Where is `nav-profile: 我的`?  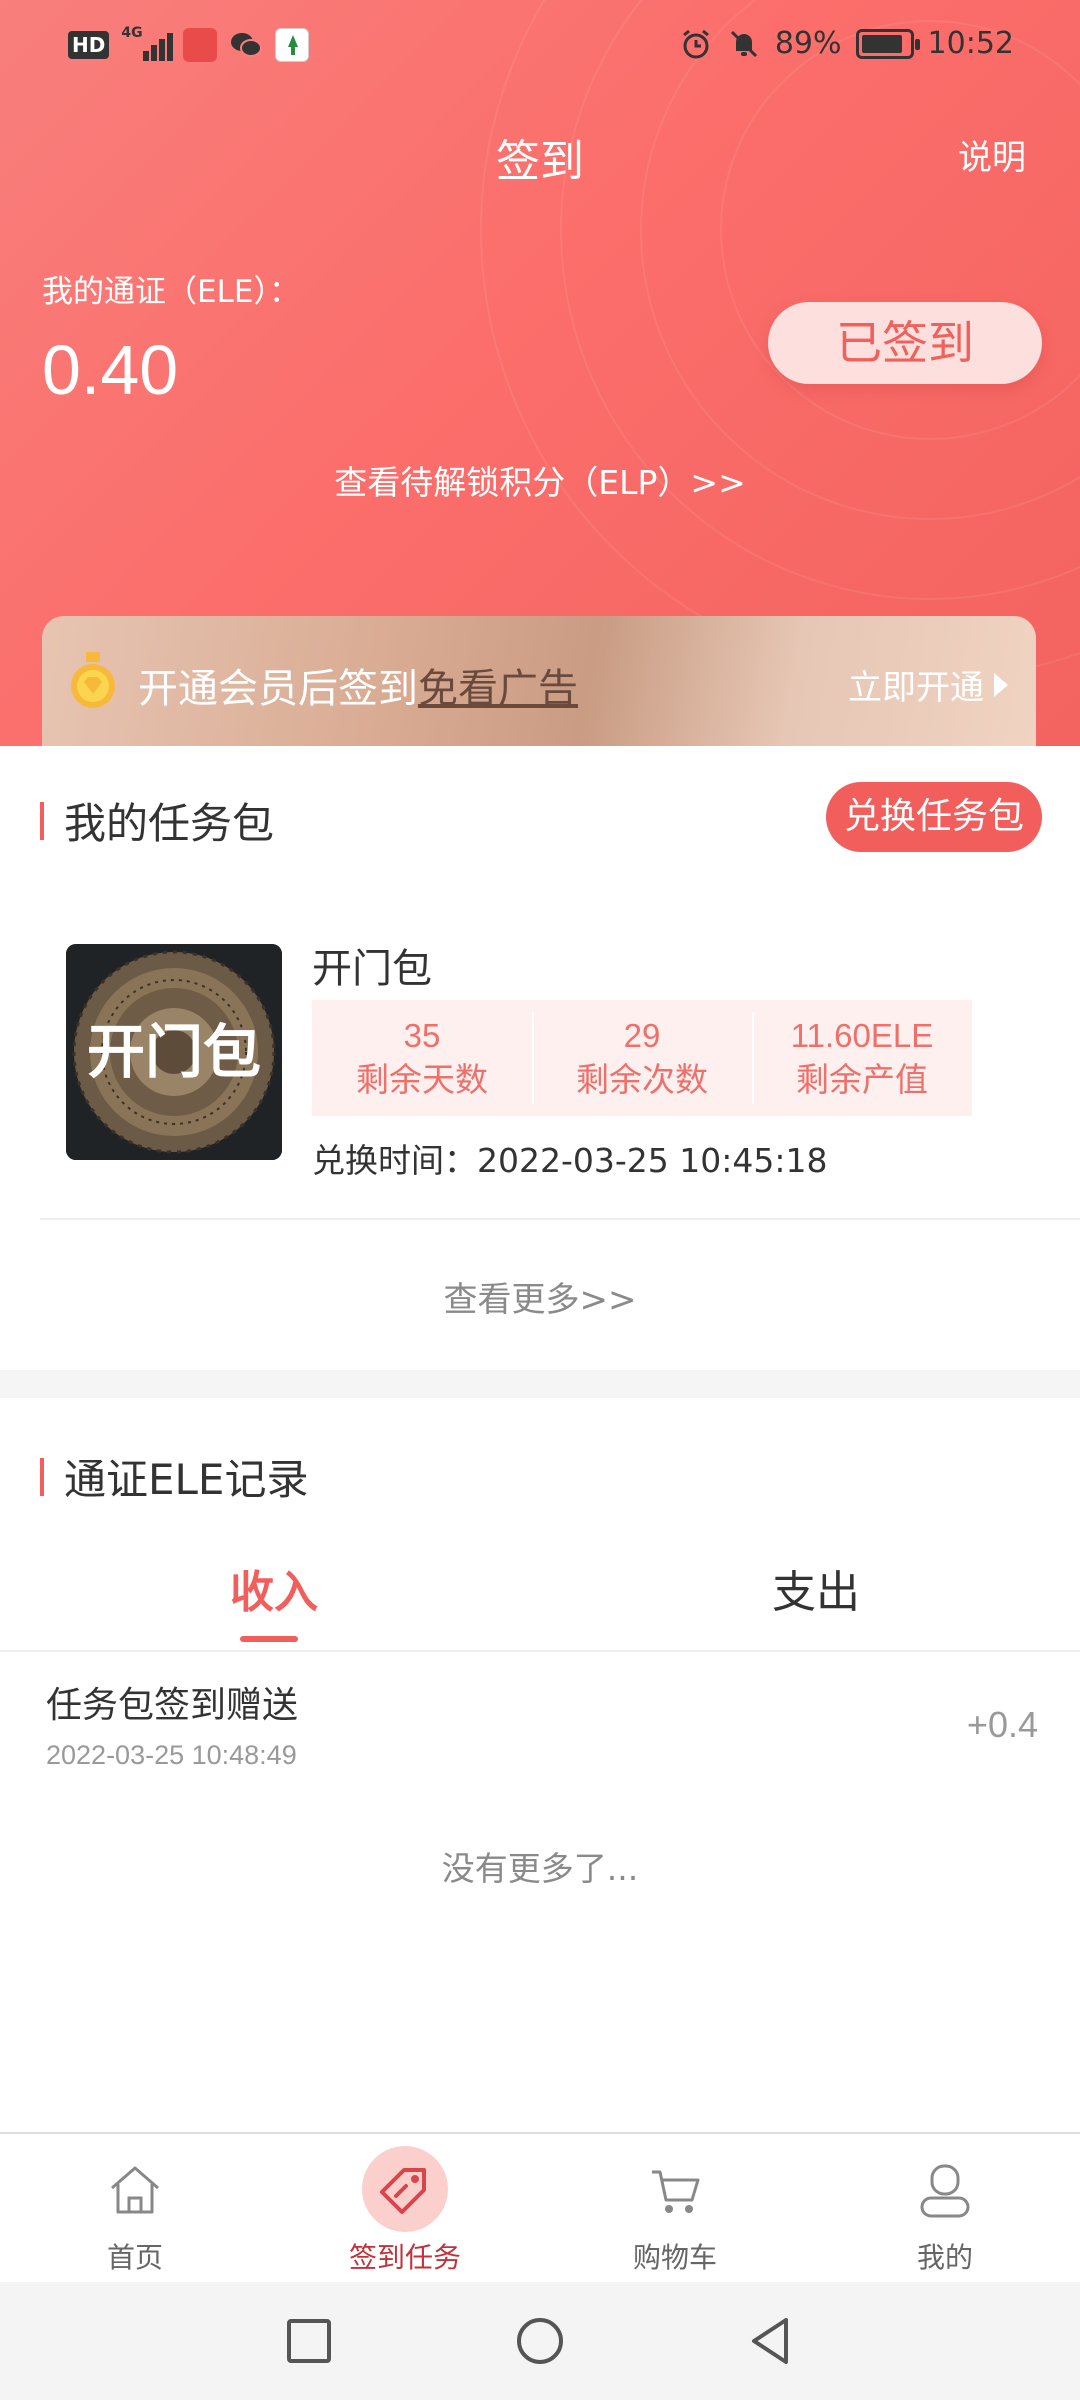 nav-profile: 我的 is located at coordinates (945, 2209).